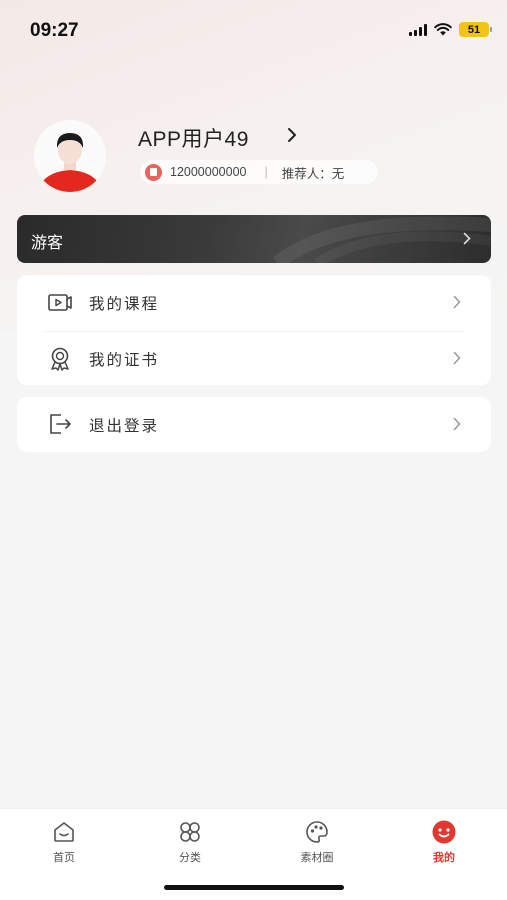 This screenshot has height=900, width=507. Describe the element at coordinates (418, 29) in the screenshot. I see `signal-icon` at that location.